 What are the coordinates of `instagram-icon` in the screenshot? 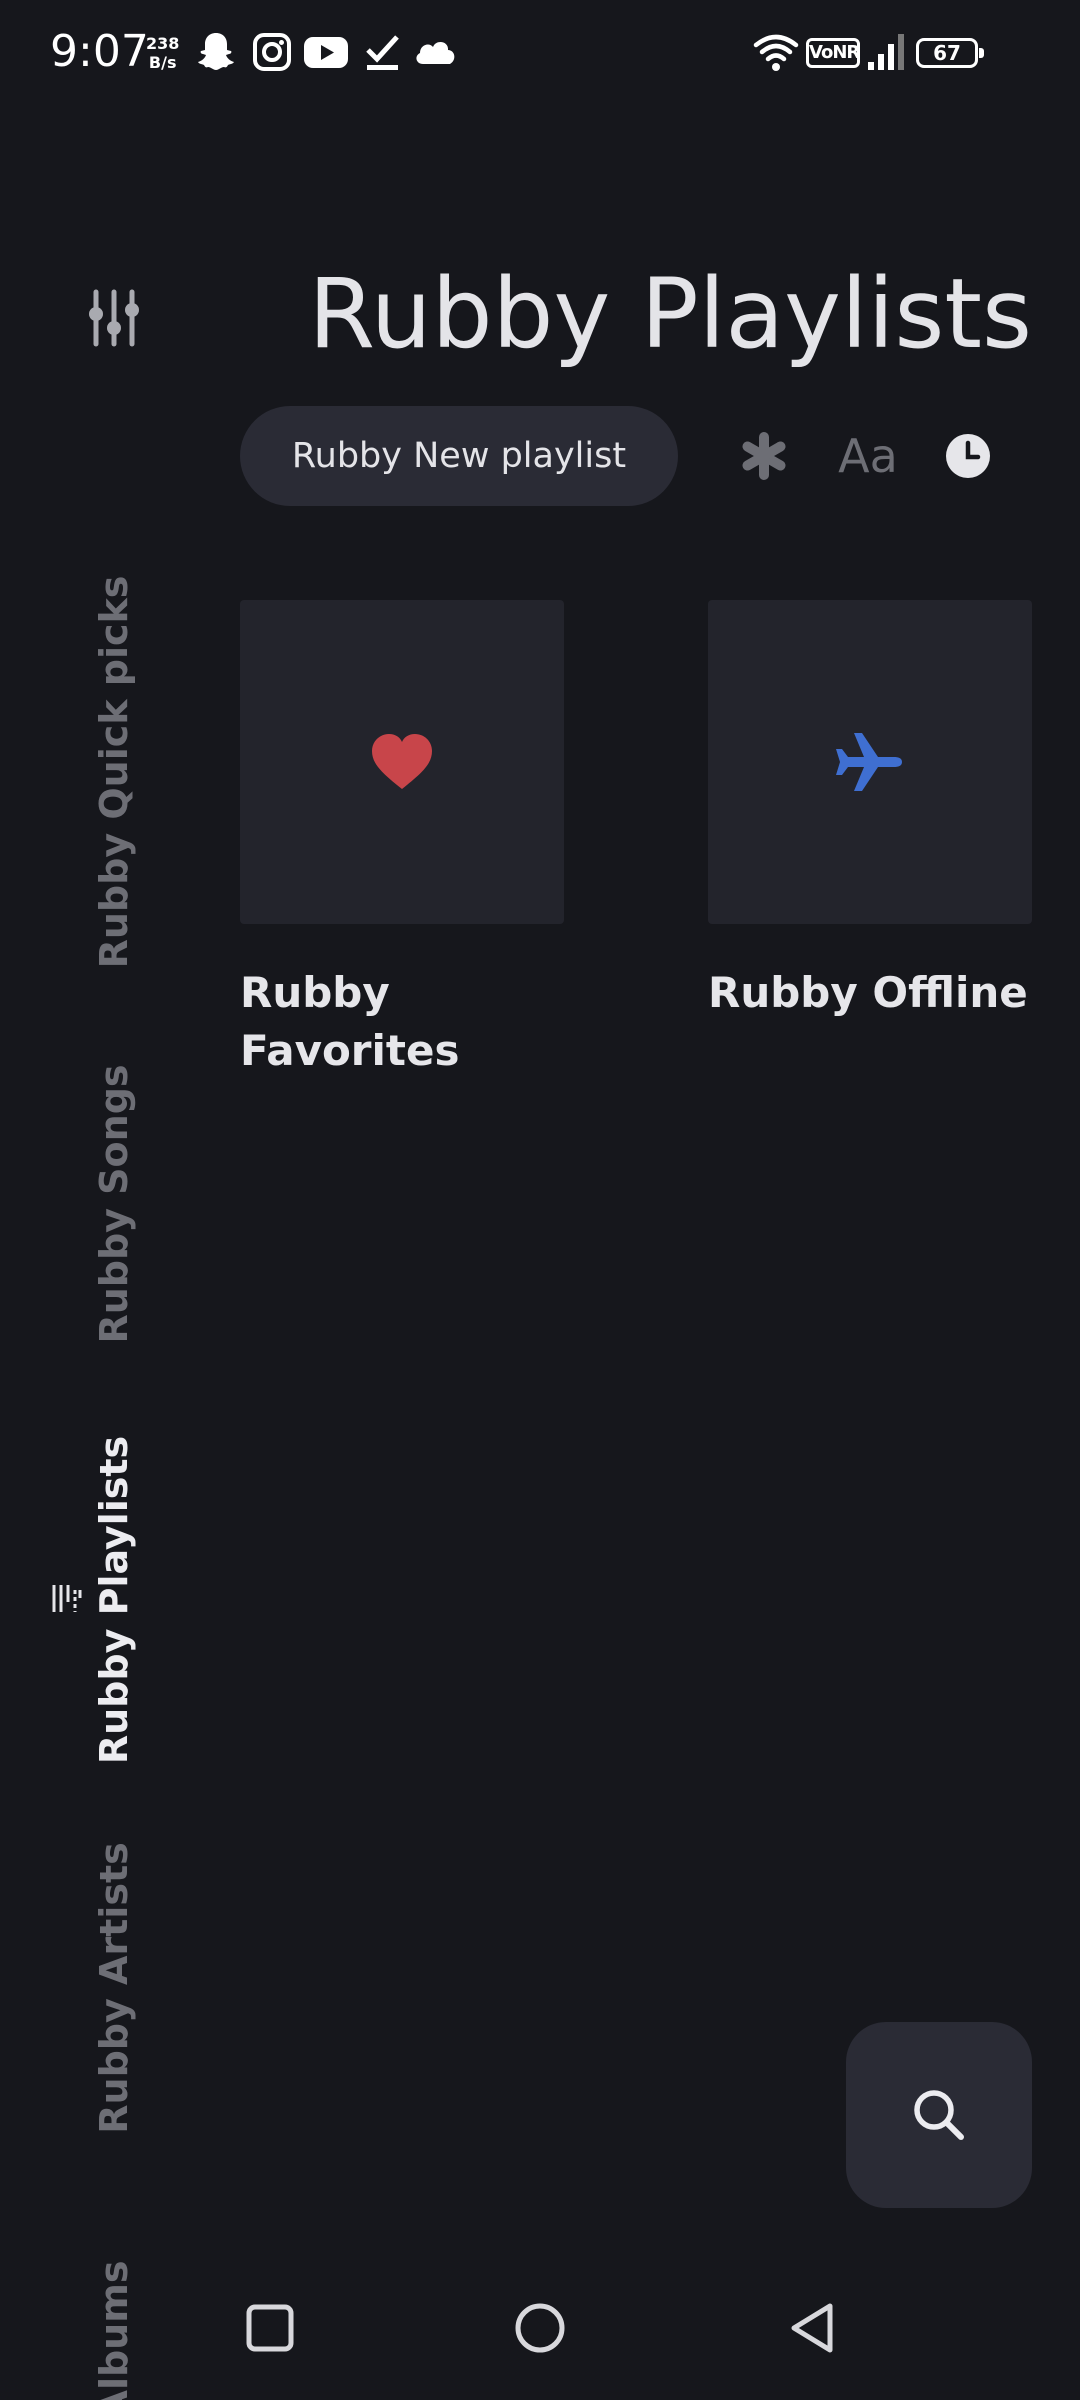 It's located at (272, 52).